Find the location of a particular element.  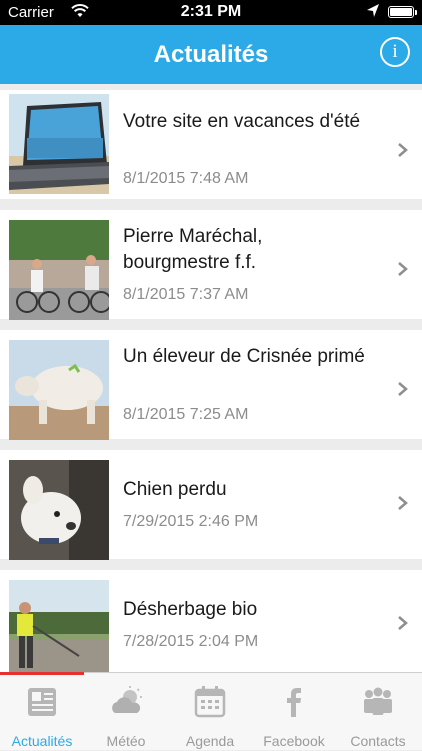

page-title: Actualités is located at coordinates (211, 54).